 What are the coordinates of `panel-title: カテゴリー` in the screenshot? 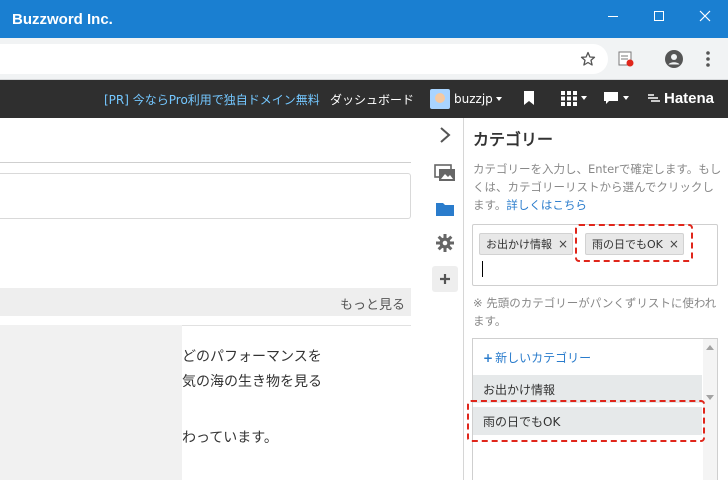 It's located at (513, 139).